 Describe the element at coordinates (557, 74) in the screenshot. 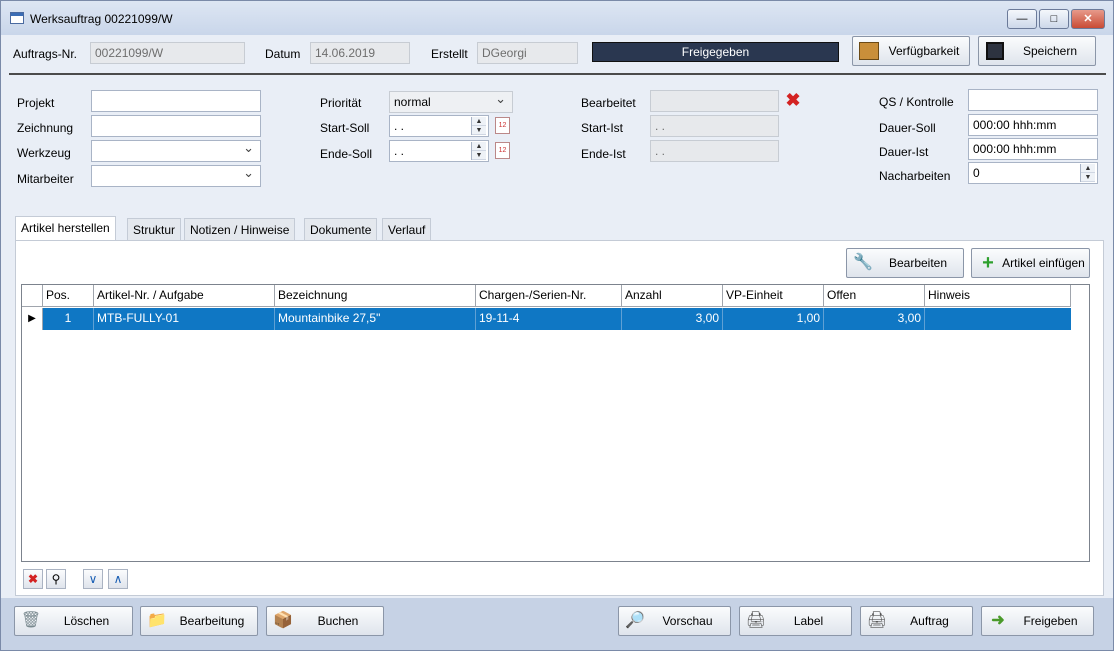

I see `header-divider` at that location.